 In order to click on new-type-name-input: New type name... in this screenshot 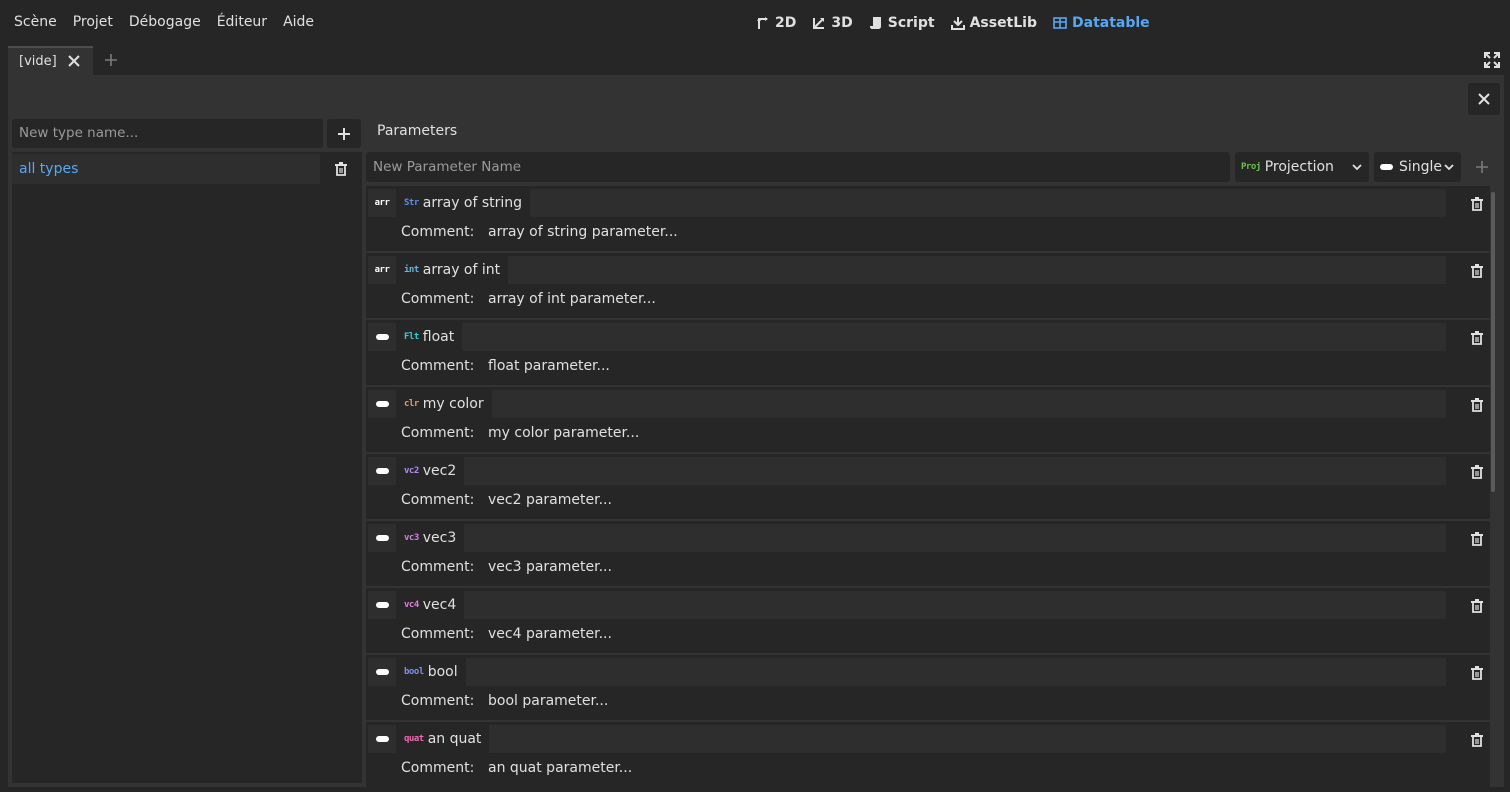, I will do `click(167, 133)`.